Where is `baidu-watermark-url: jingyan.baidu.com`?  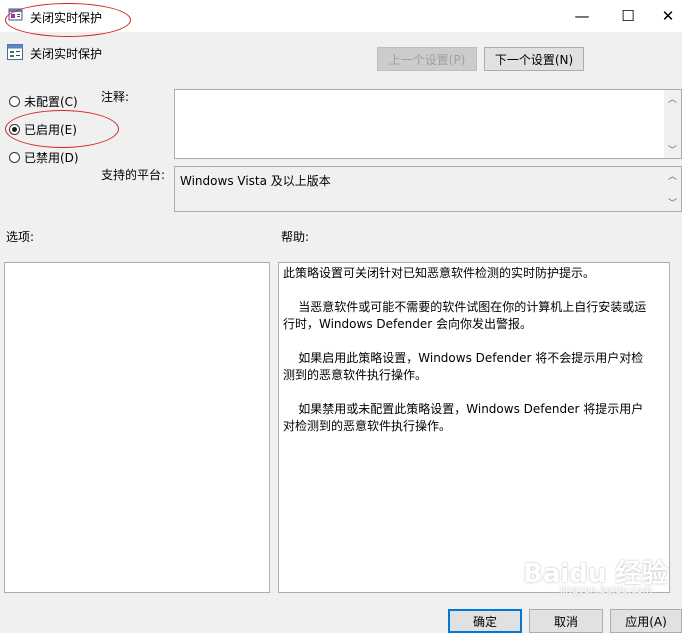 baidu-watermark-url: jingyan.baidu.com is located at coordinates (606, 590).